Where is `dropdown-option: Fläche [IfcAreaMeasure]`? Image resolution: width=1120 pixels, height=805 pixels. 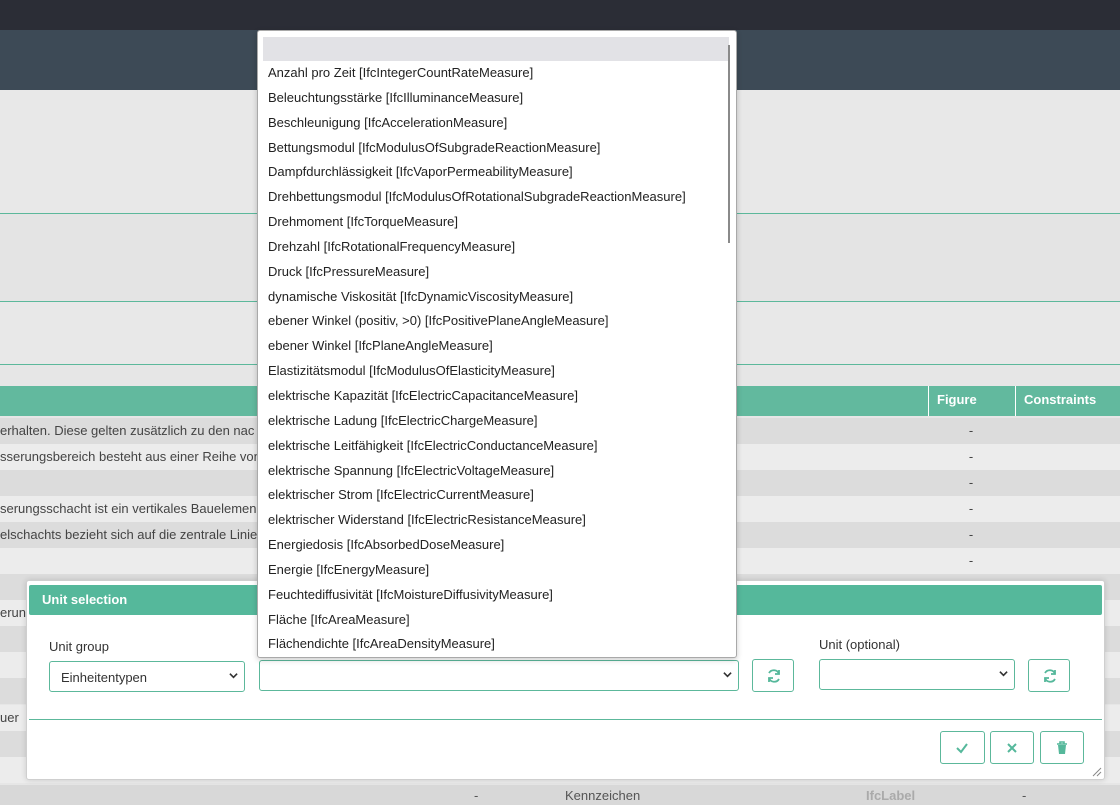
dropdown-option: Fläche [IfcAreaMeasure] is located at coordinates (493, 620).